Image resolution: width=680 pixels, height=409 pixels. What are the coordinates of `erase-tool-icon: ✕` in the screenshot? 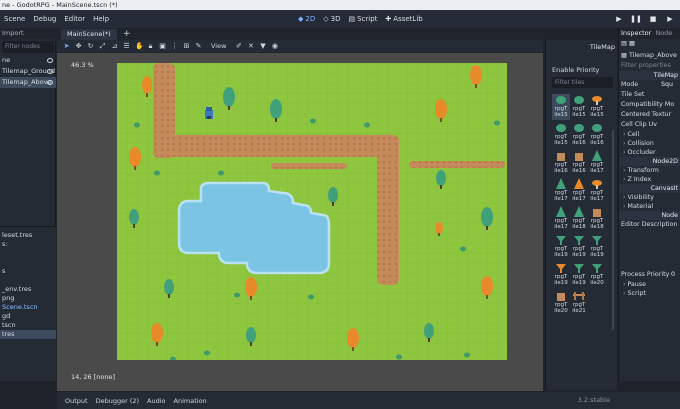 It's located at (250, 46).